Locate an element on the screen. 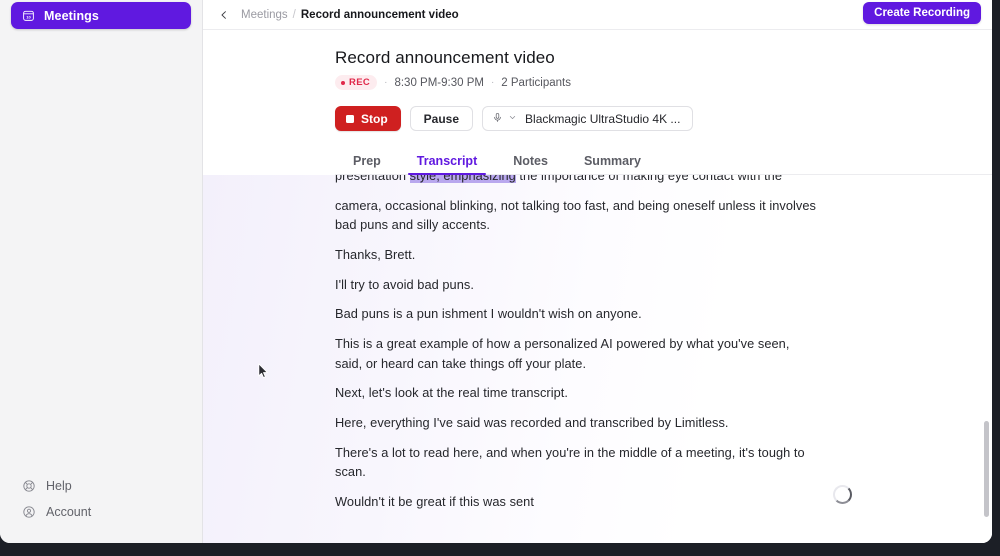  stop-button: Stop is located at coordinates (368, 118).